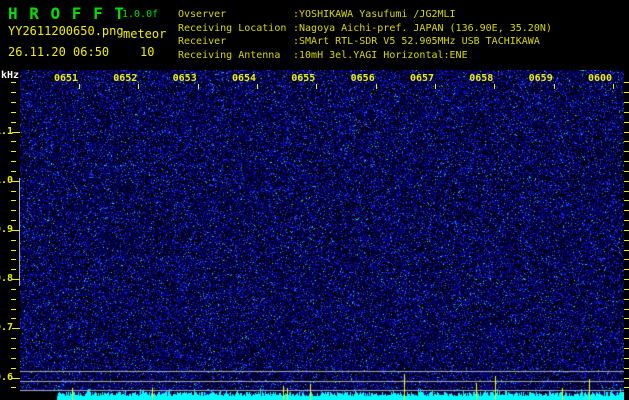 This screenshot has height=400, width=629. I want to click on app-title: H R O F F T, so click(66, 13).